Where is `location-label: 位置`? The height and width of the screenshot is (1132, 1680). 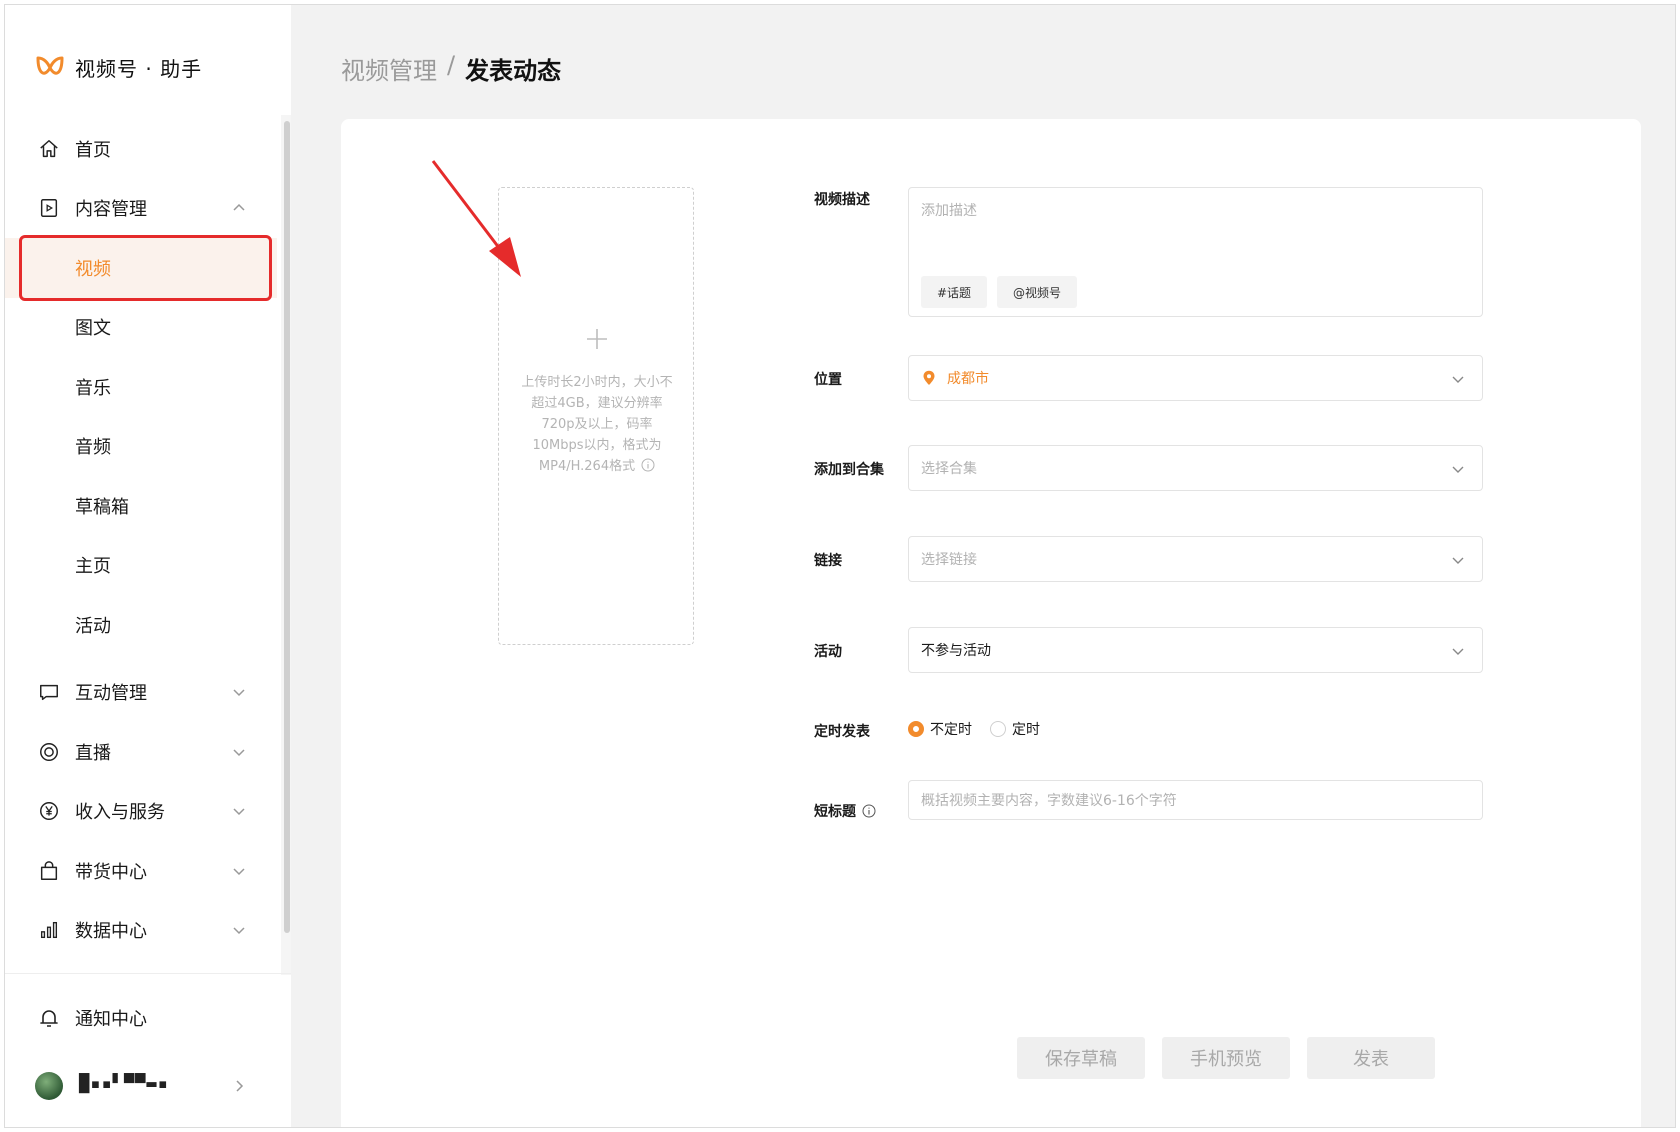
location-label: 位置 is located at coordinates (828, 380).